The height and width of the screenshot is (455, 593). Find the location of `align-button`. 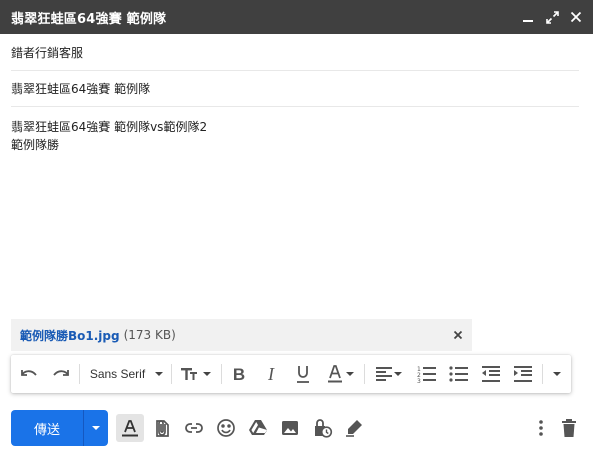

align-button is located at coordinates (389, 374).